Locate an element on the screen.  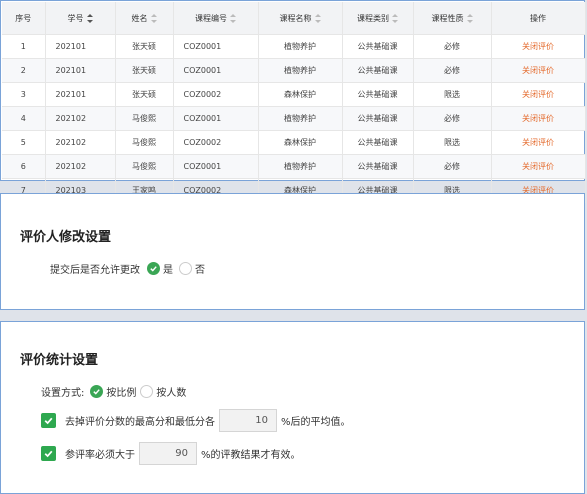
column-header-nature: 课程性质 is located at coordinates (452, 18).